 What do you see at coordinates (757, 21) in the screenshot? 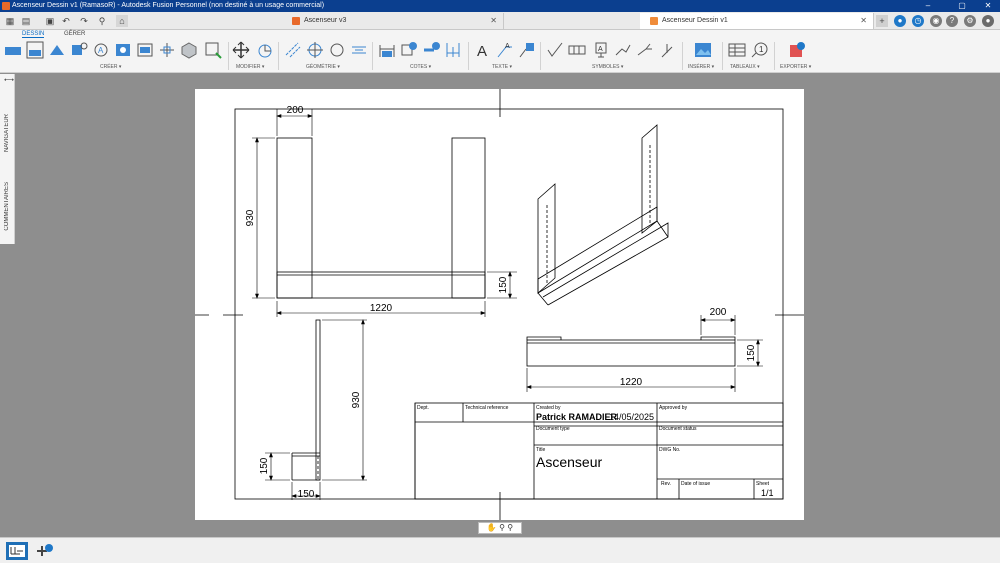
I see `tab-ascenseur-dessin: Ascenseur Dessin v1 ✕` at bounding box center [757, 21].